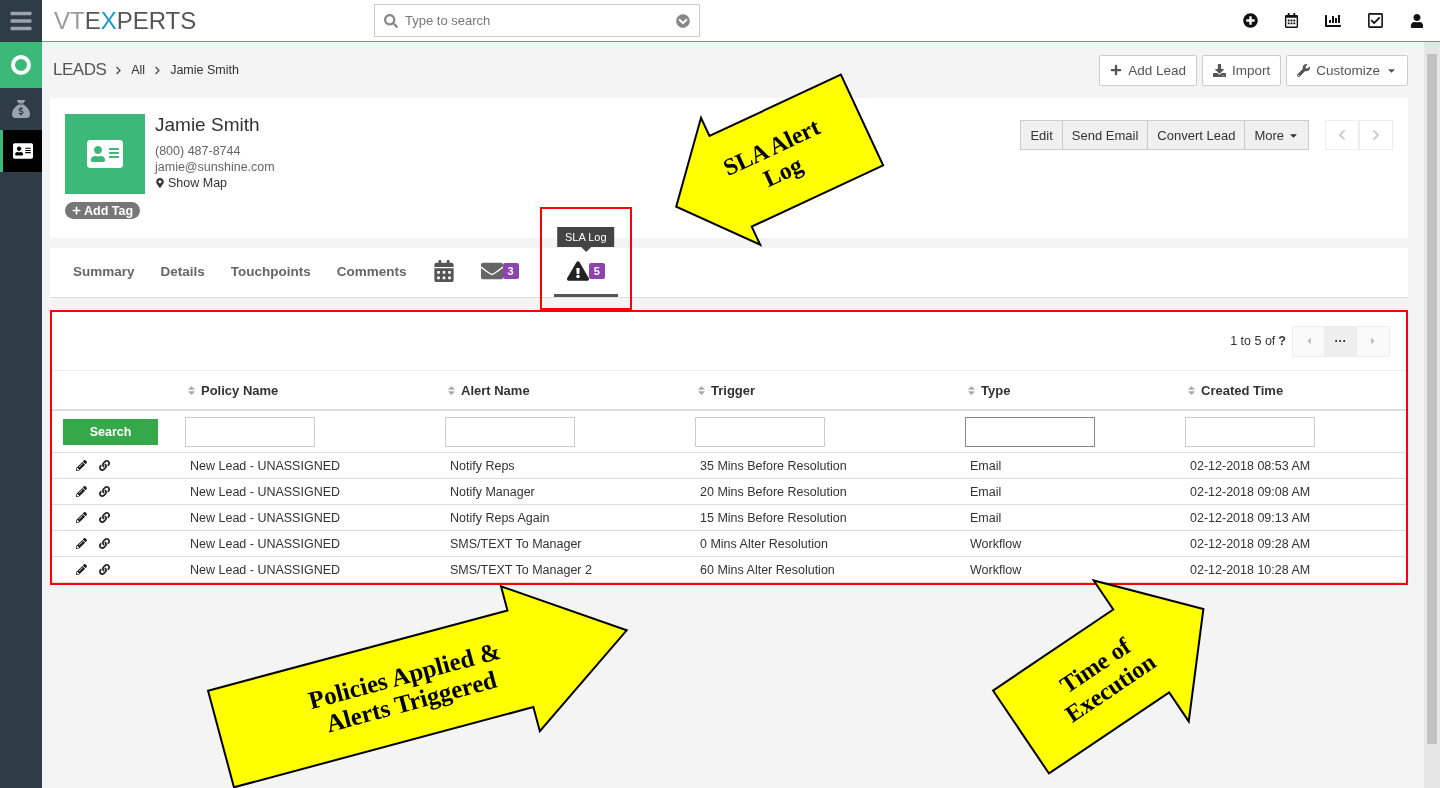 The image size is (1440, 788). Describe the element at coordinates (1042, 135) in the screenshot. I see `action-button: Edit` at that location.